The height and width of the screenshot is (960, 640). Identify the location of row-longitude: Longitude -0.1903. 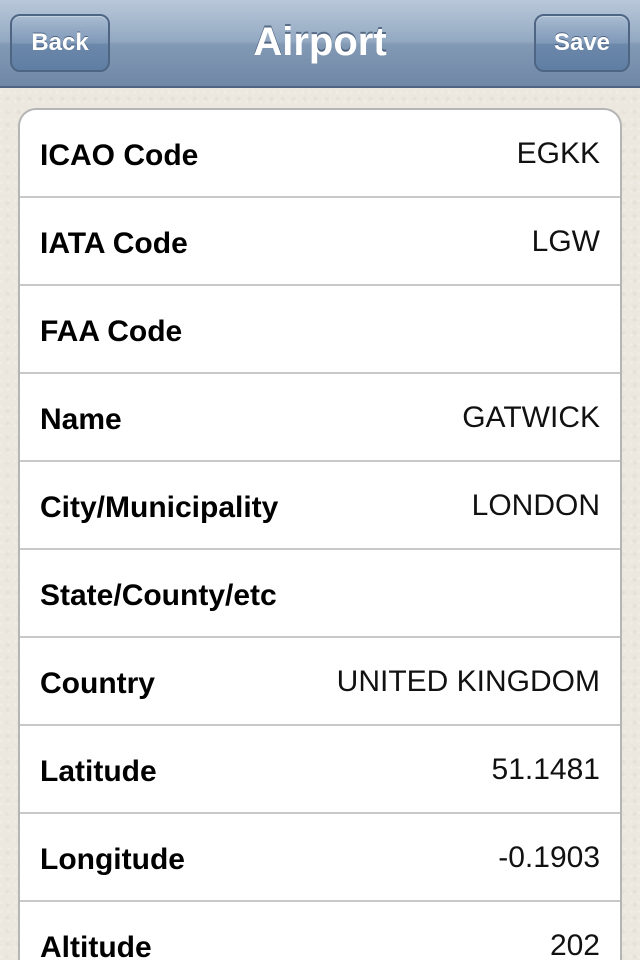
(320, 858).